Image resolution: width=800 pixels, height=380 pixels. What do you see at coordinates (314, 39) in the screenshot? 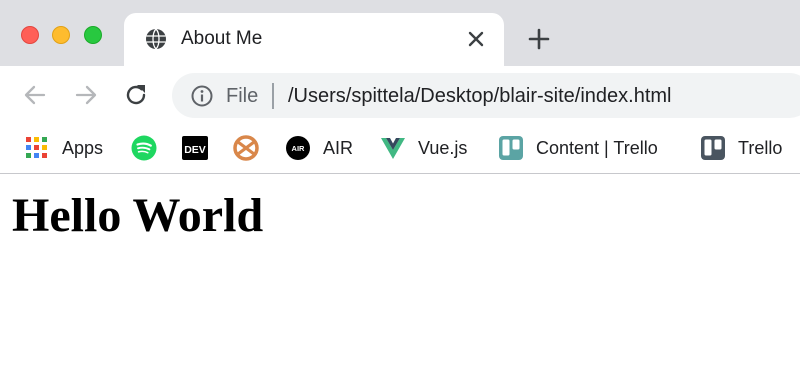
I see `tab-about-me: About Me` at bounding box center [314, 39].